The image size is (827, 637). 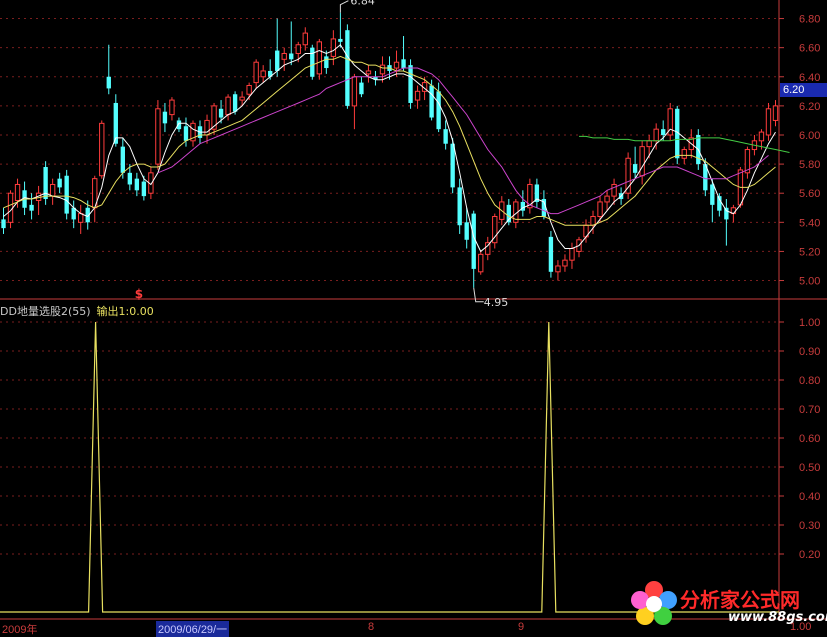 What do you see at coordinates (740, 600) in the screenshot?
I see `logo-text: 分析家公式网` at bounding box center [740, 600].